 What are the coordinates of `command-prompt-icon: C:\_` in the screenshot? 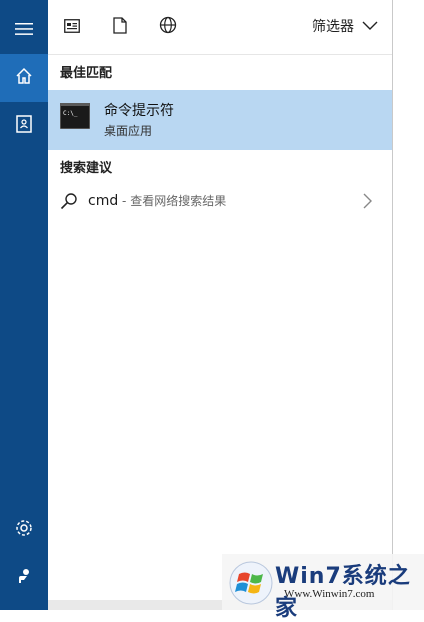 It's located at (75, 117).